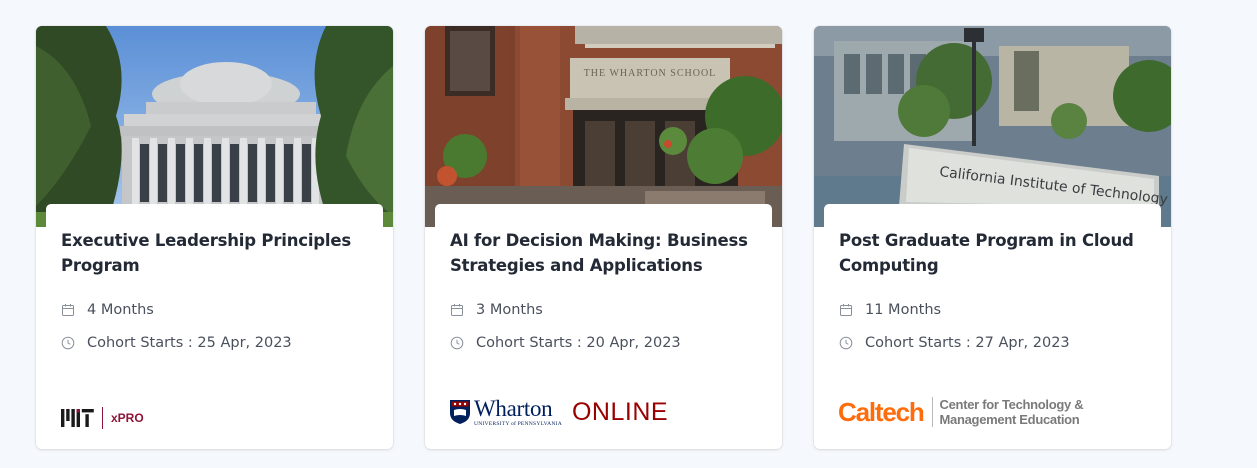 Image resolution: width=1257 pixels, height=468 pixels. Describe the element at coordinates (120, 310) in the screenshot. I see `program-duration-text: 4 Months` at that location.